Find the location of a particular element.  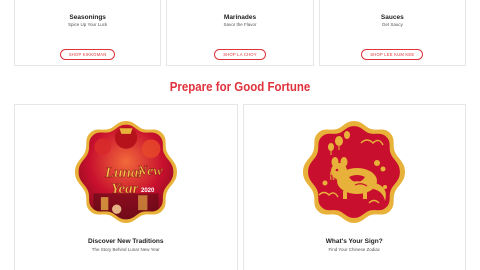

medal-year-number: 2020 is located at coordinates (148, 191).